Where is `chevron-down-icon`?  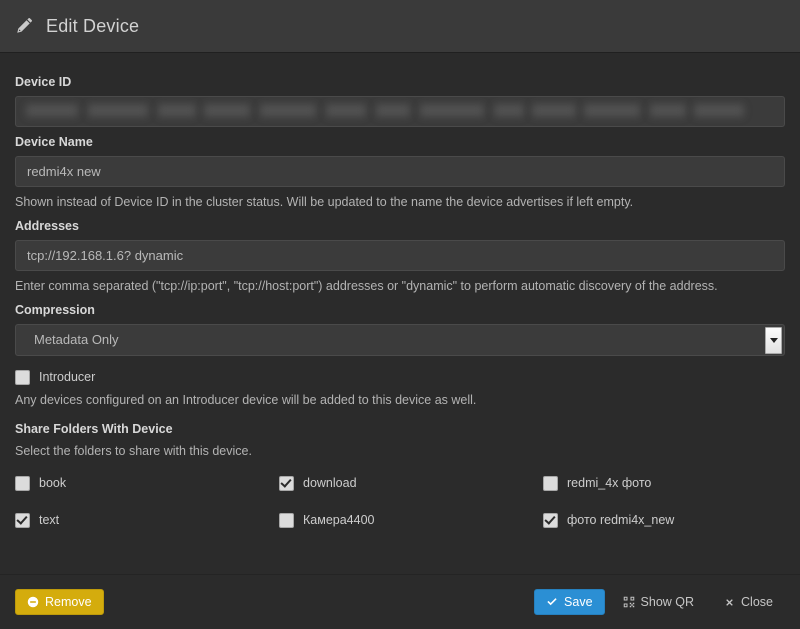 chevron-down-icon is located at coordinates (773, 340).